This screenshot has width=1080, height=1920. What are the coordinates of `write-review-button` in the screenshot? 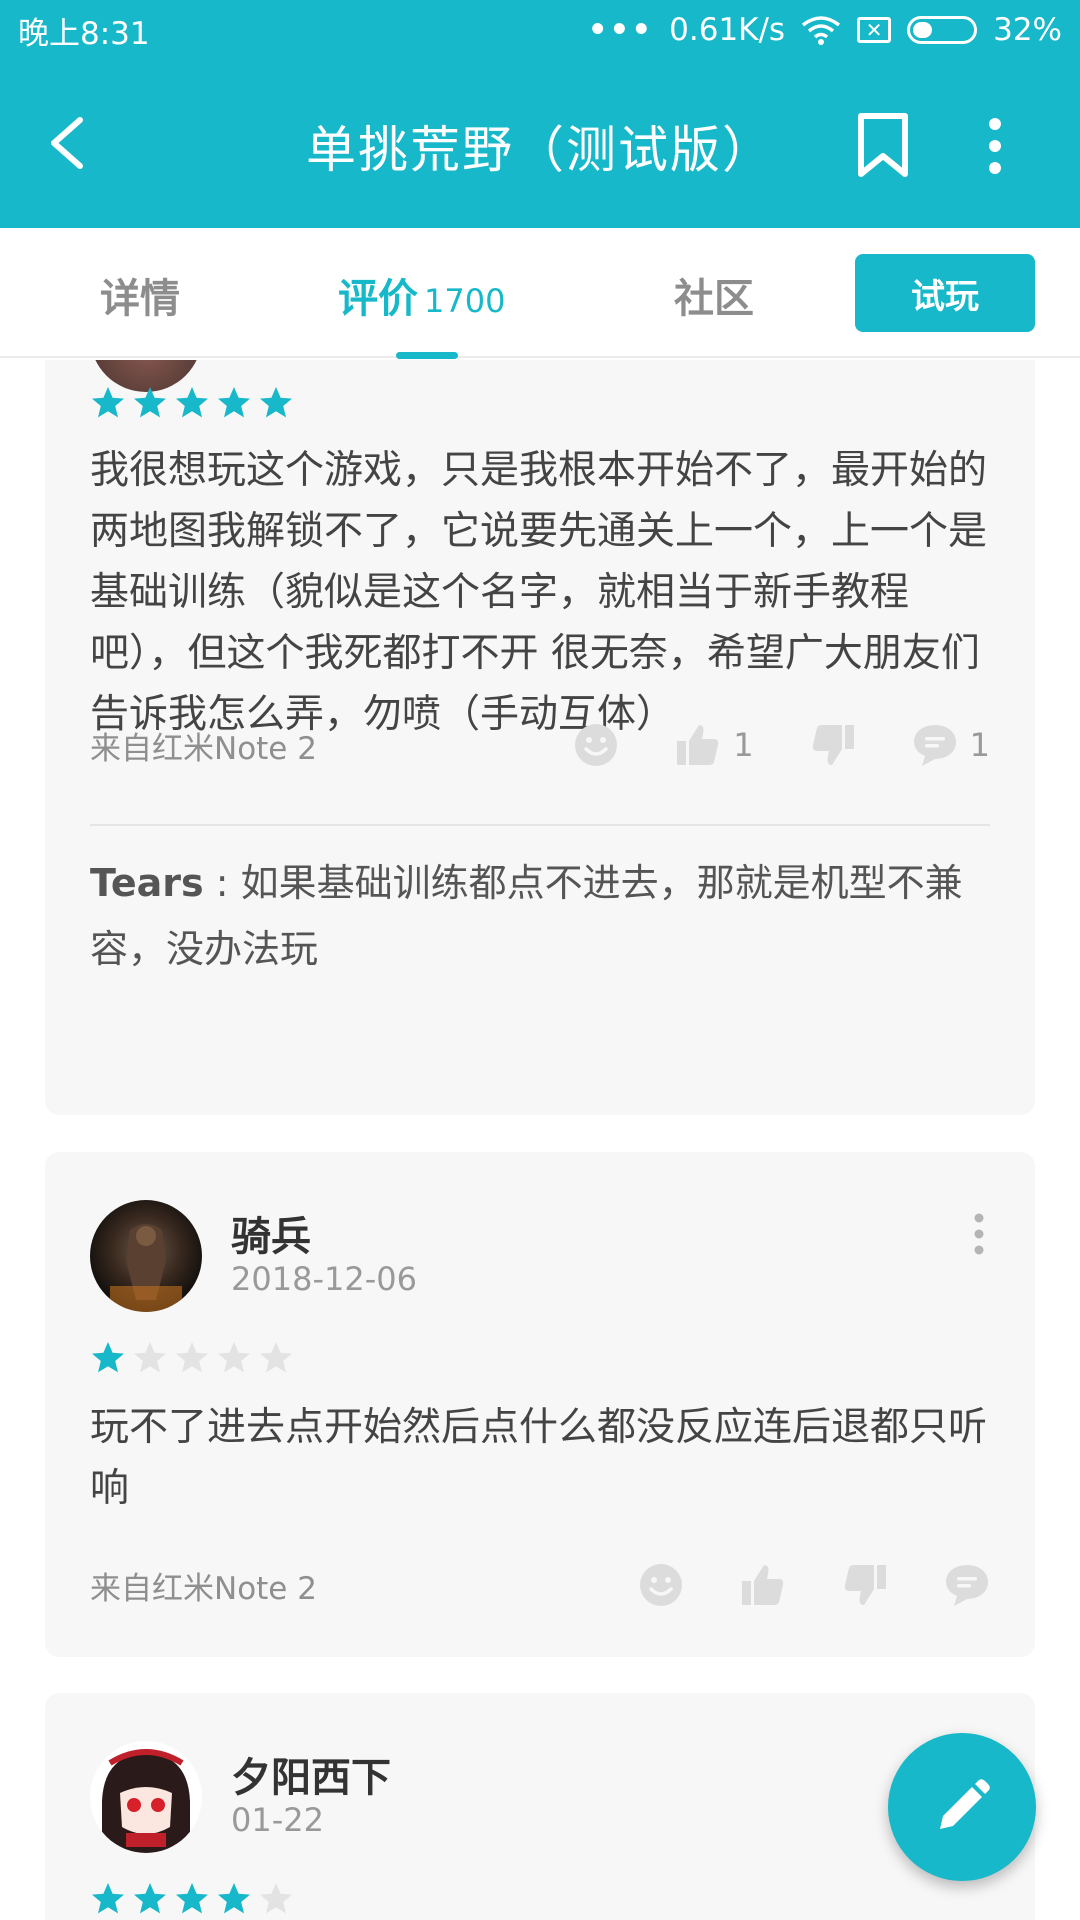 It's located at (962, 1807).